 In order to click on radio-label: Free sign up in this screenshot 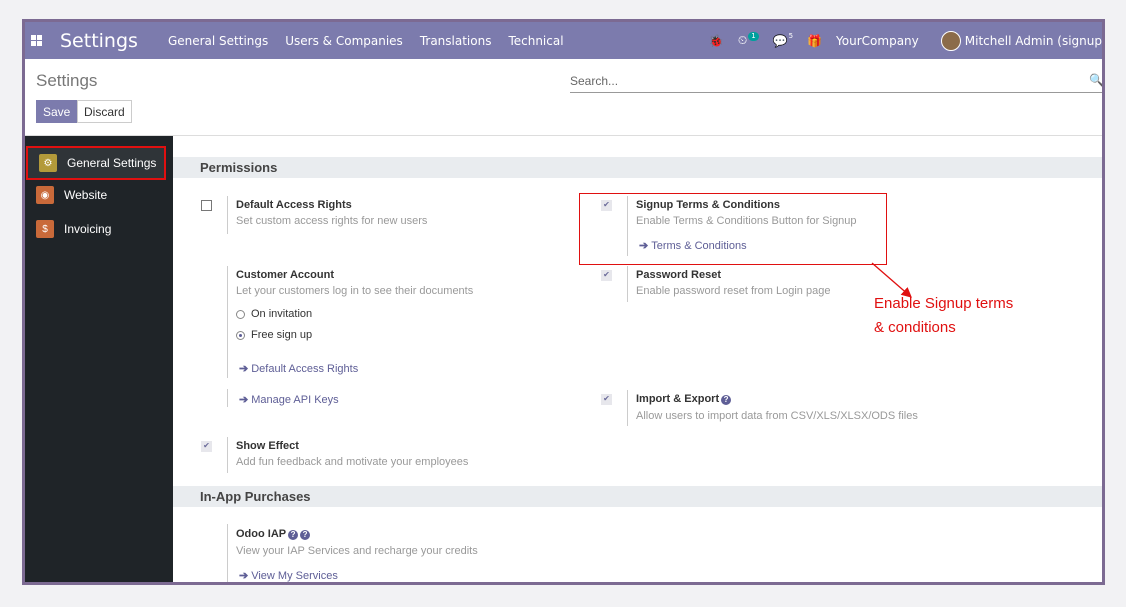, I will do `click(282, 335)`.